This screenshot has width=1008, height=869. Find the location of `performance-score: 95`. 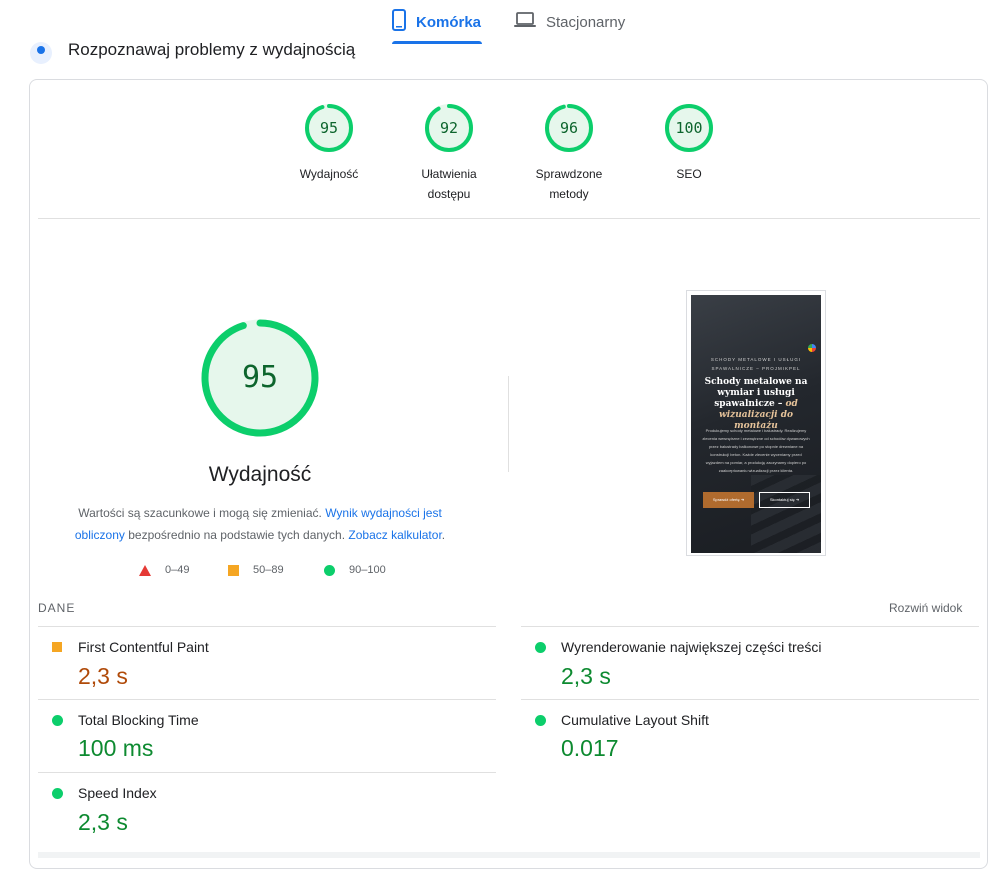

performance-score: 95 is located at coordinates (260, 377).